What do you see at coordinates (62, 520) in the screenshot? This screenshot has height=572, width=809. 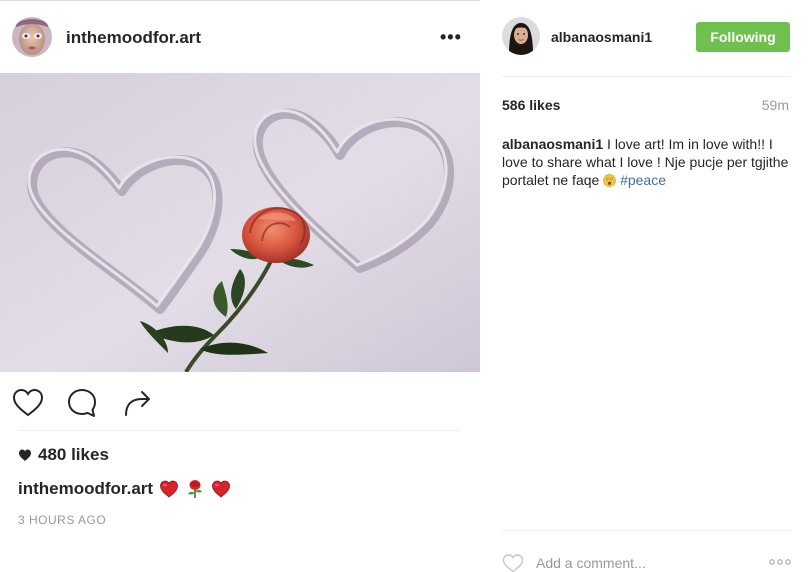 I see `post-timestamp: 3 HOURS AGO` at bounding box center [62, 520].